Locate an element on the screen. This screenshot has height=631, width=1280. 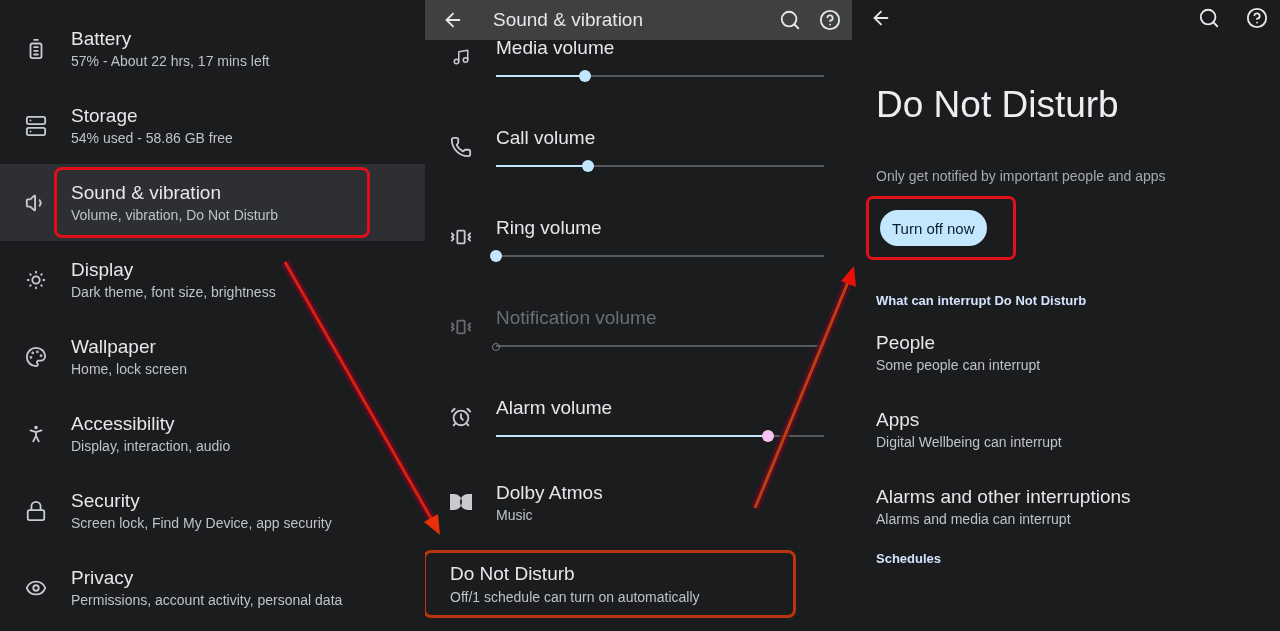
item-subtitle: Home, lock screen is located at coordinates (129, 369).